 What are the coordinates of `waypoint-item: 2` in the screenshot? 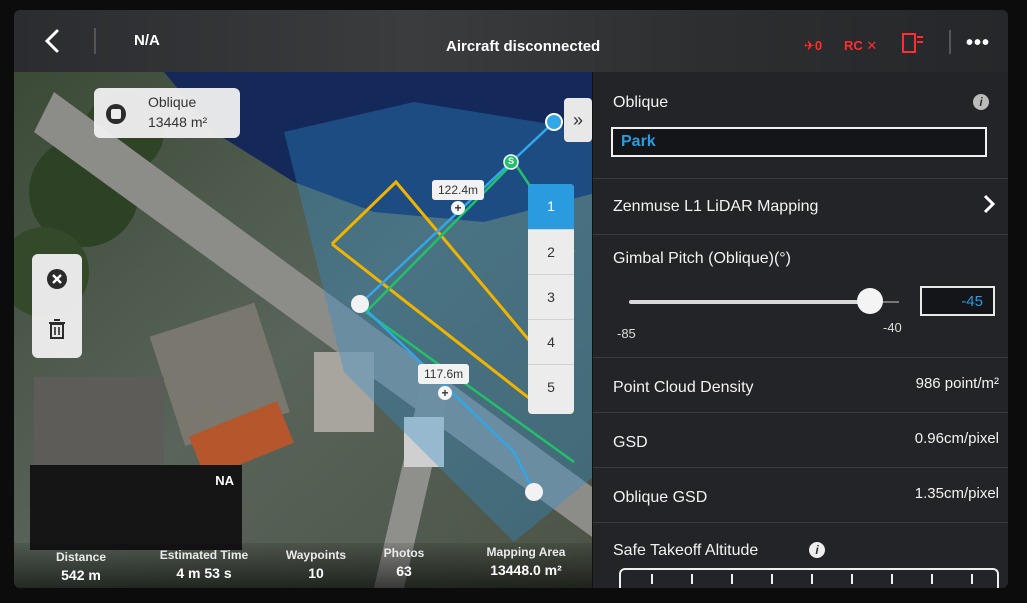 It's located at (551, 252).